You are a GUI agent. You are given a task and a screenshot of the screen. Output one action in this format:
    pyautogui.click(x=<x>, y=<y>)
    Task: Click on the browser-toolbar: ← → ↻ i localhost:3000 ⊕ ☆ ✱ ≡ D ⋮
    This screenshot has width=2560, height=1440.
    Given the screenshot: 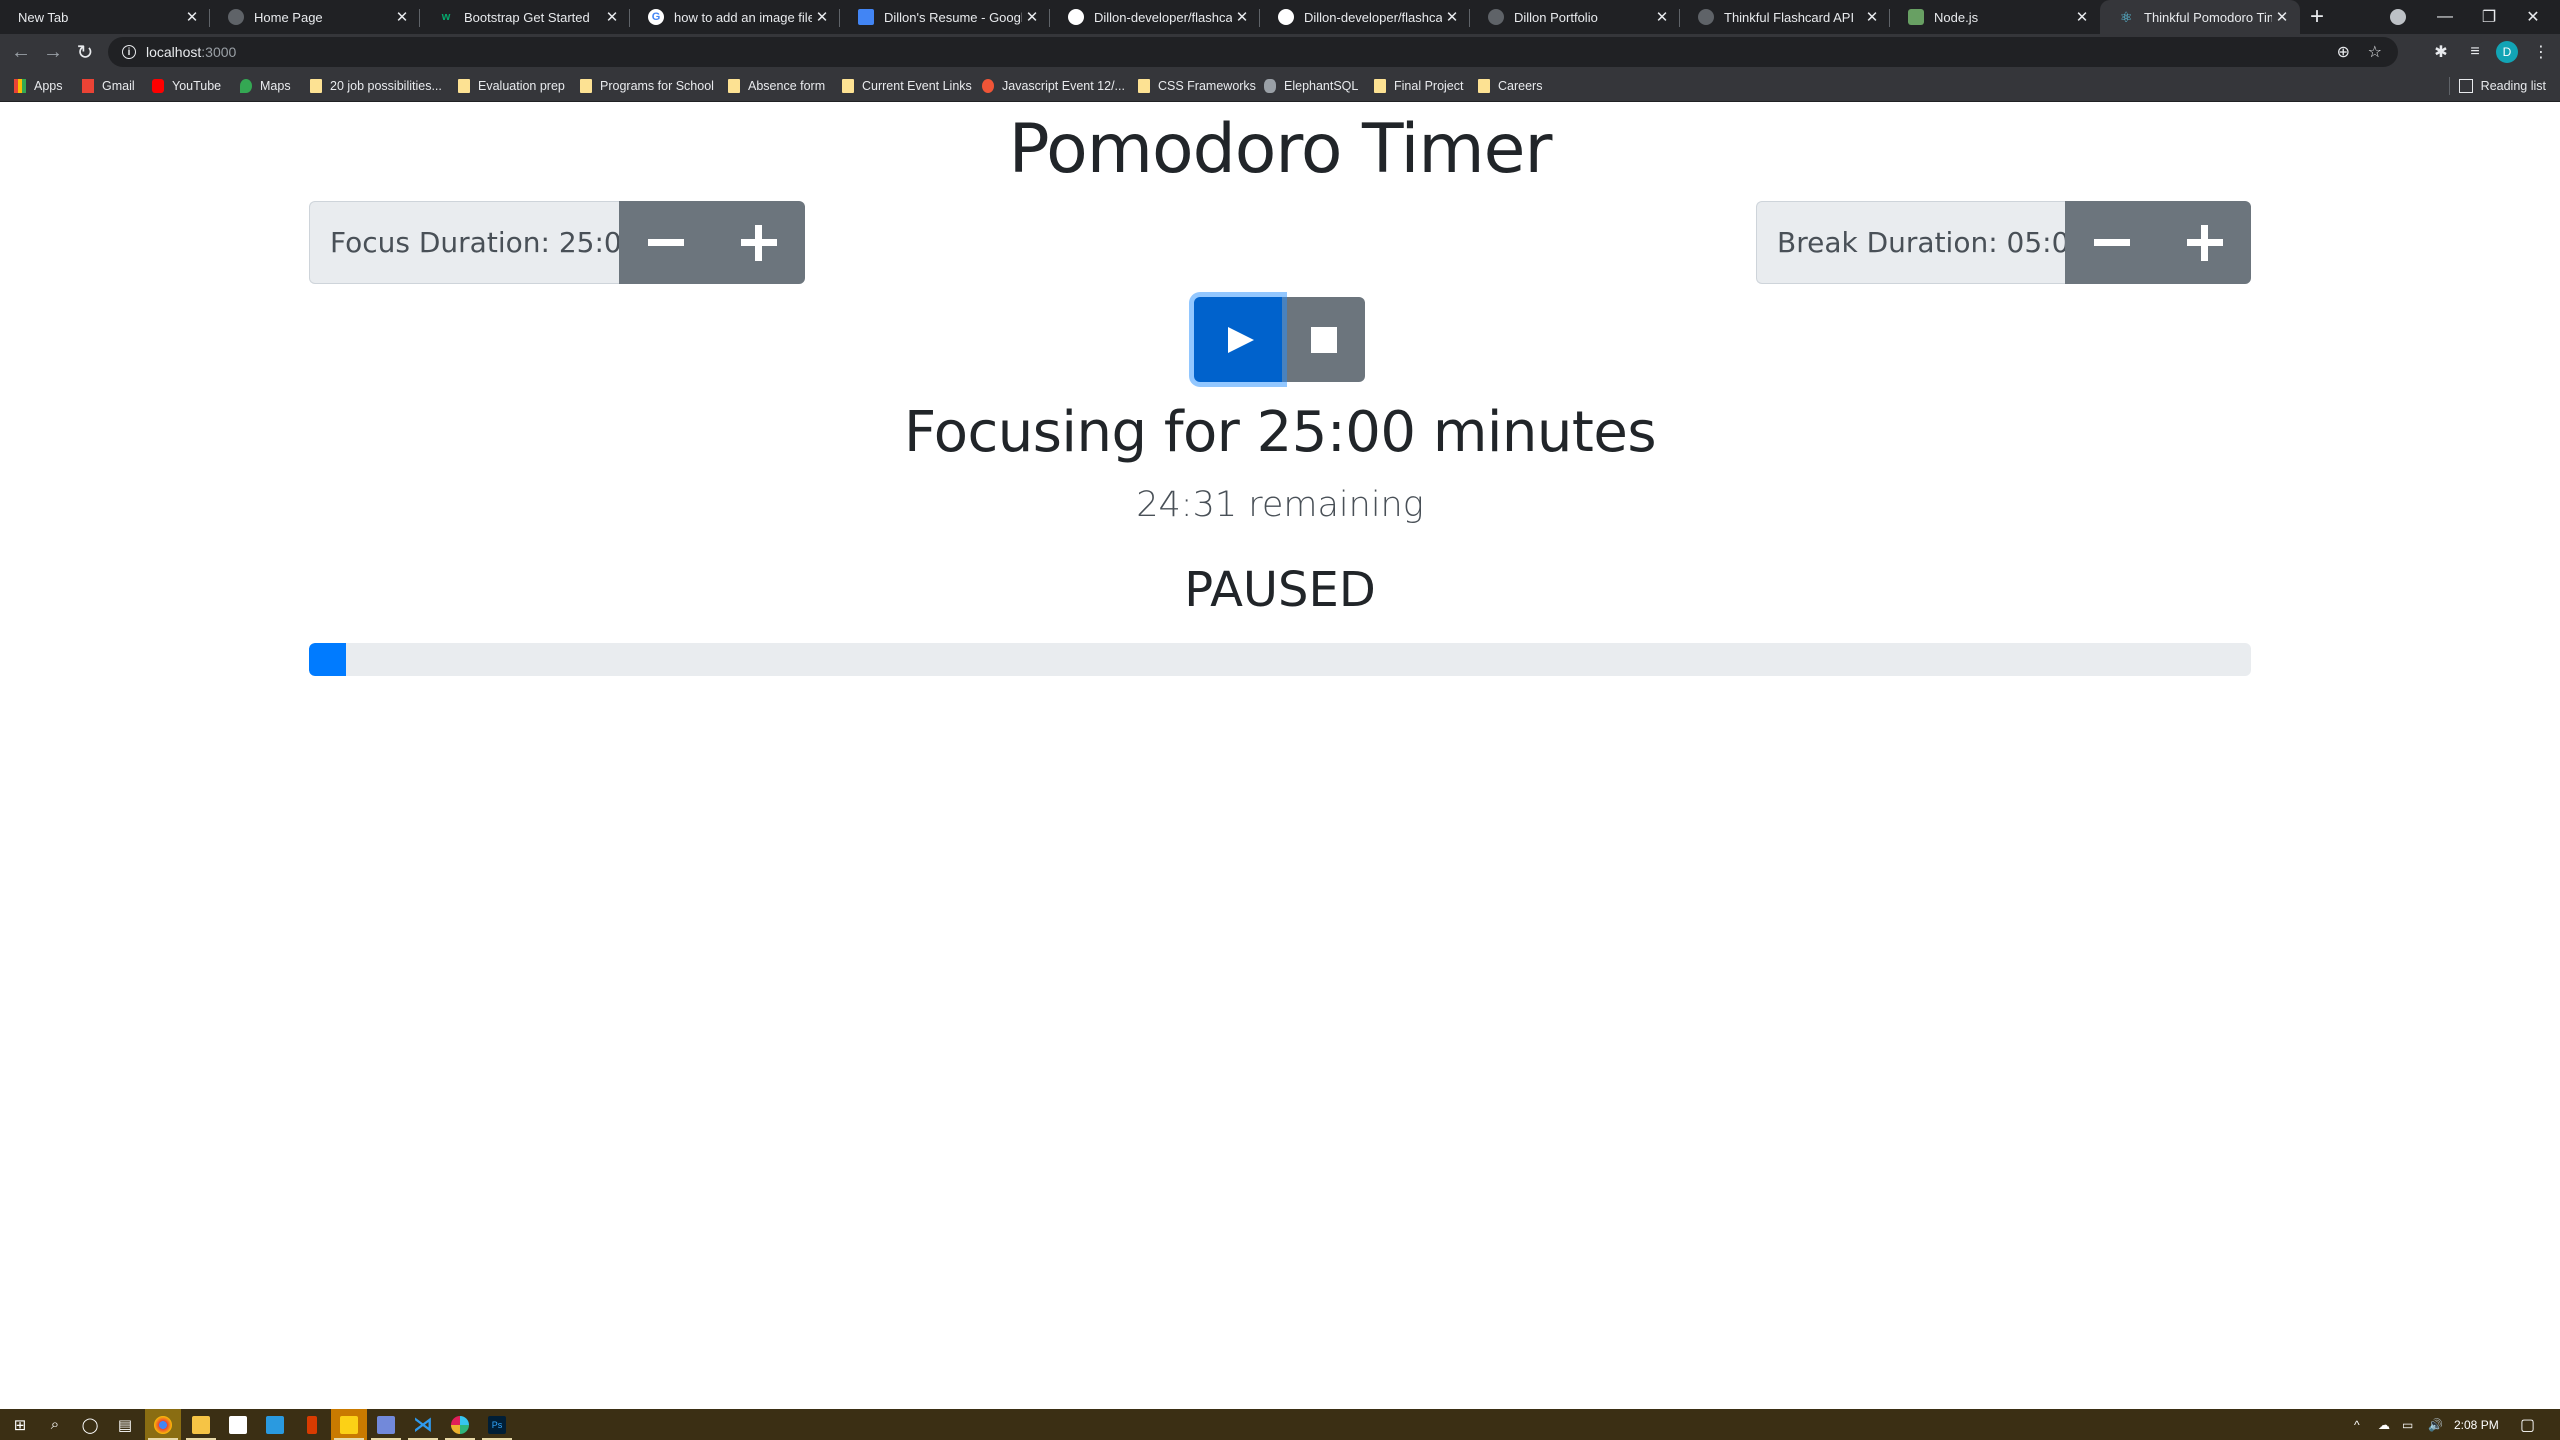 What is the action you would take?
    pyautogui.click(x=1280, y=52)
    